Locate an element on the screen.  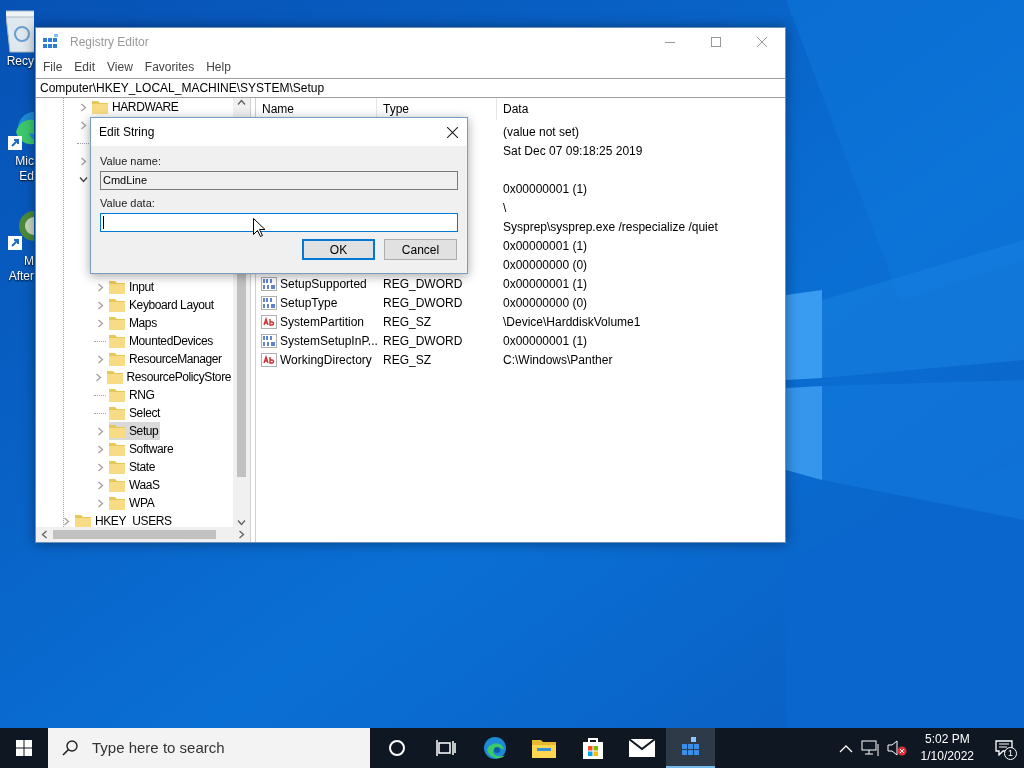
value-name: SystemPartition is located at coordinates (322, 321).